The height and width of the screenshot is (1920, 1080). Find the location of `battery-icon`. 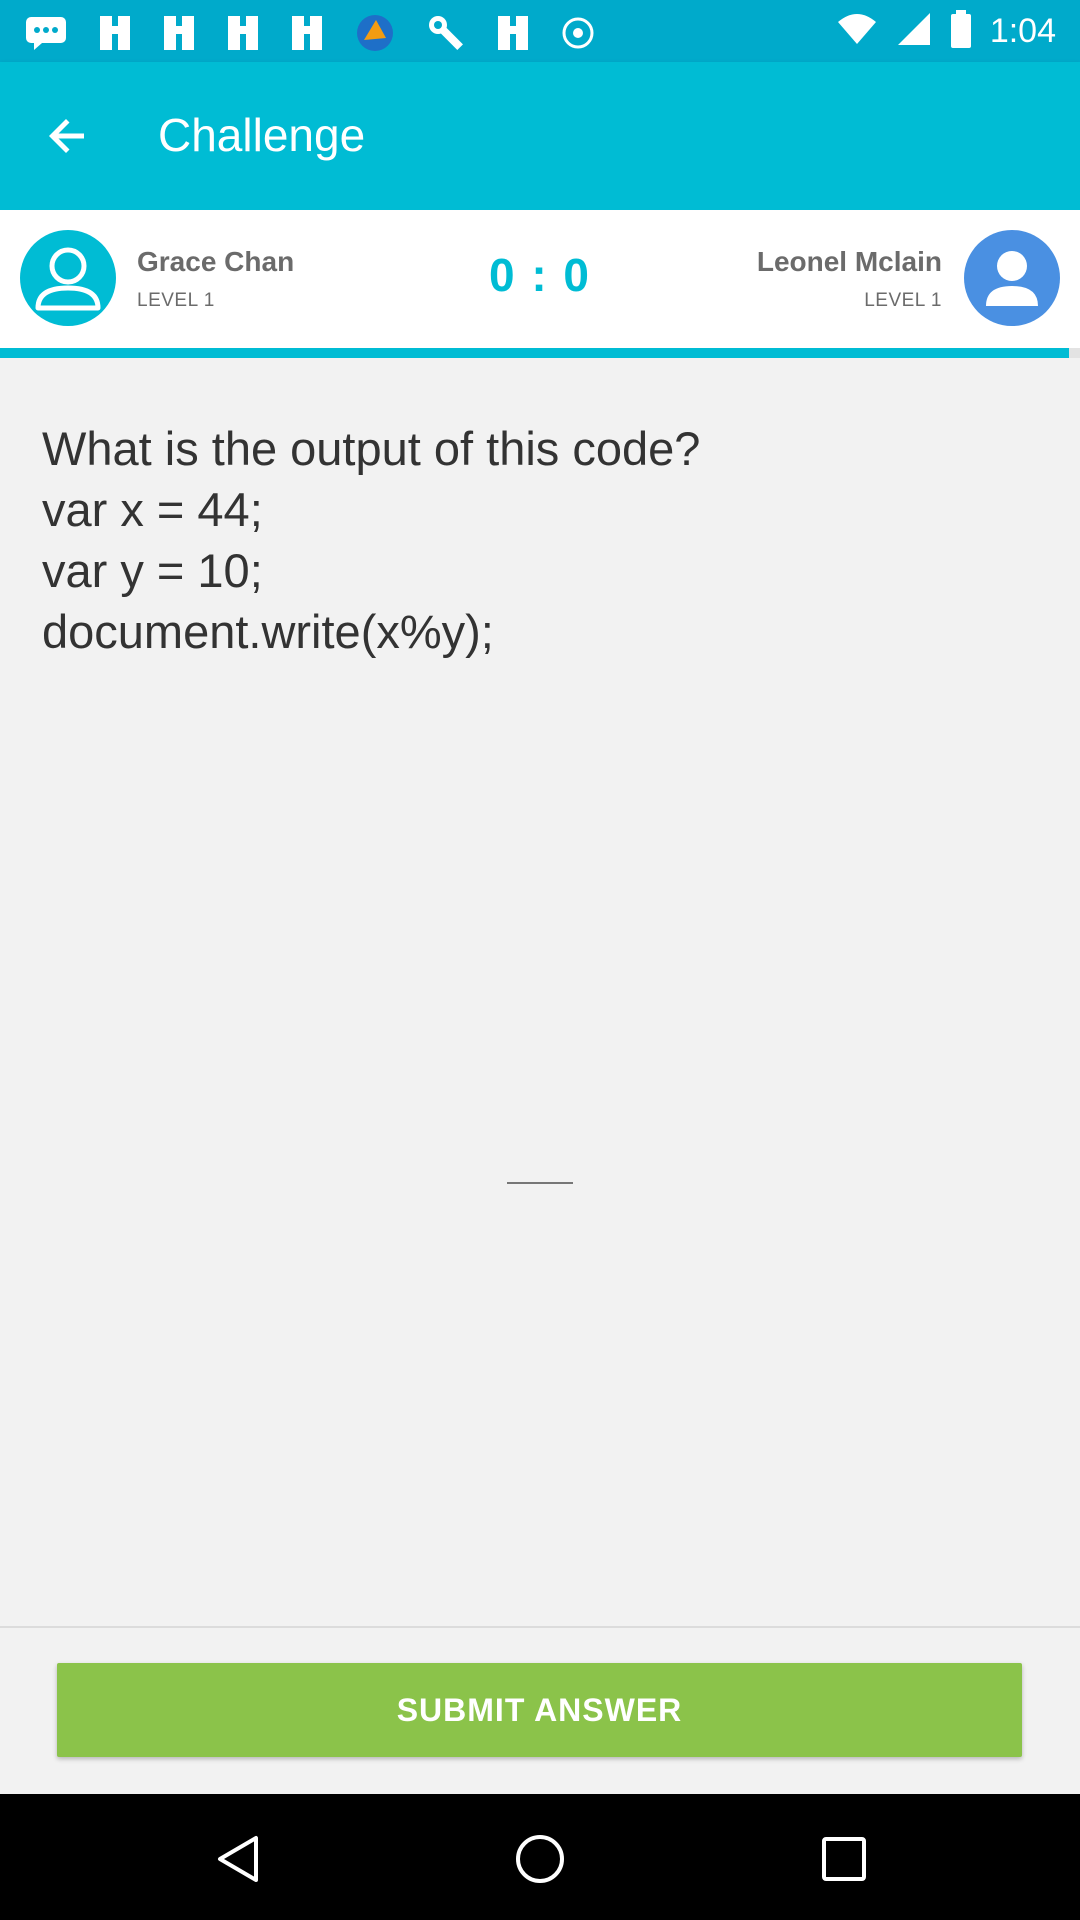

battery-icon is located at coordinates (961, 31).